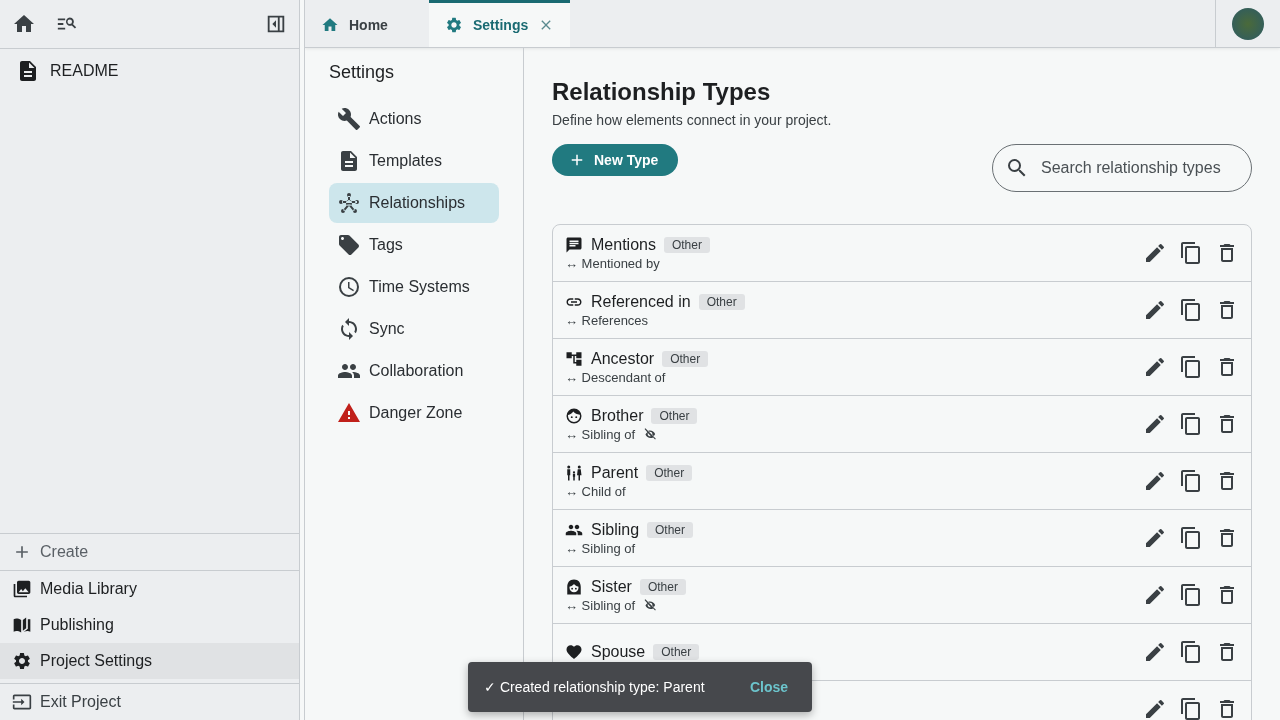 The width and height of the screenshot is (1280, 720). Describe the element at coordinates (367, 23) in the screenshot. I see `tab: Home` at that location.